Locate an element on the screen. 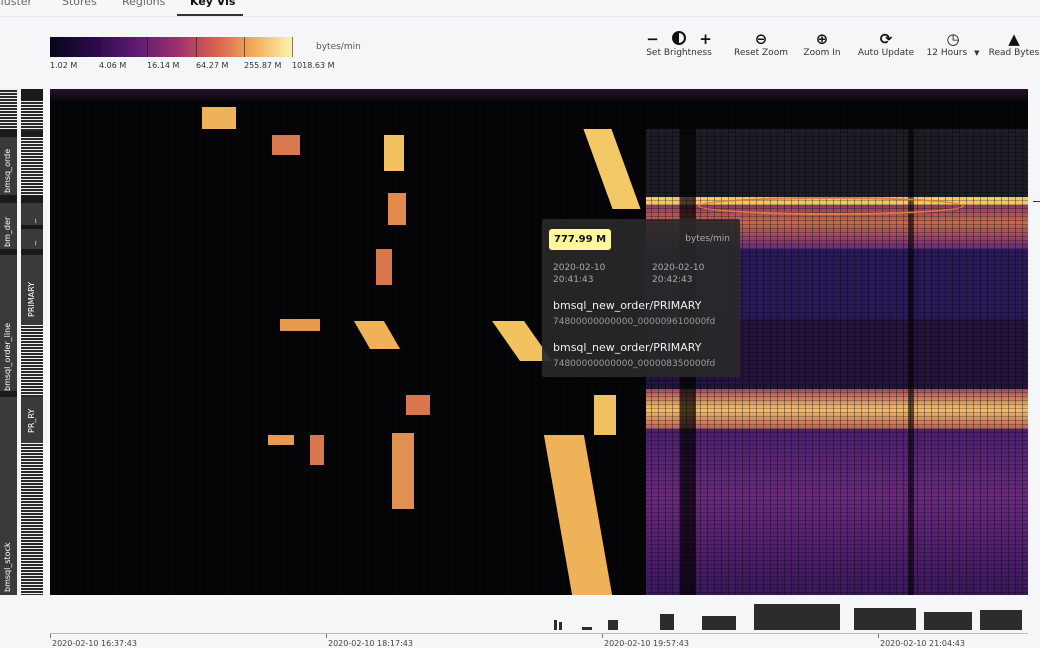 This screenshot has width=1040, height=648. tooltip-time-end: 2020-02-10 20:42:43 is located at coordinates (678, 274).